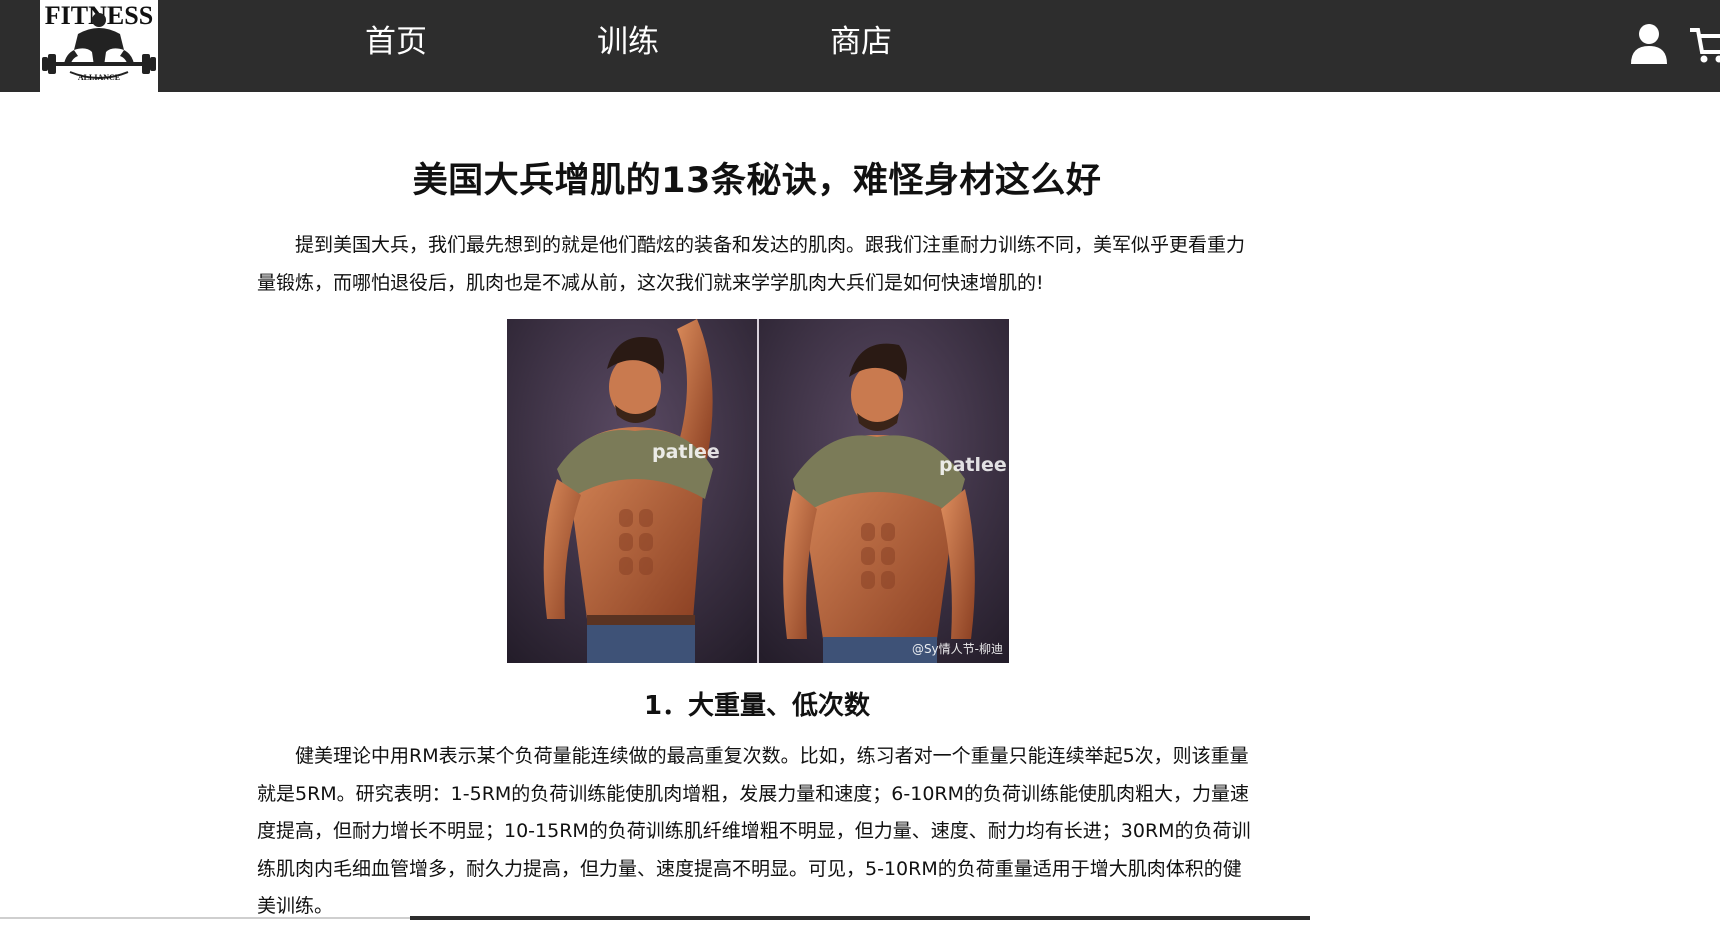  I want to click on user-icon, so click(1649, 43).